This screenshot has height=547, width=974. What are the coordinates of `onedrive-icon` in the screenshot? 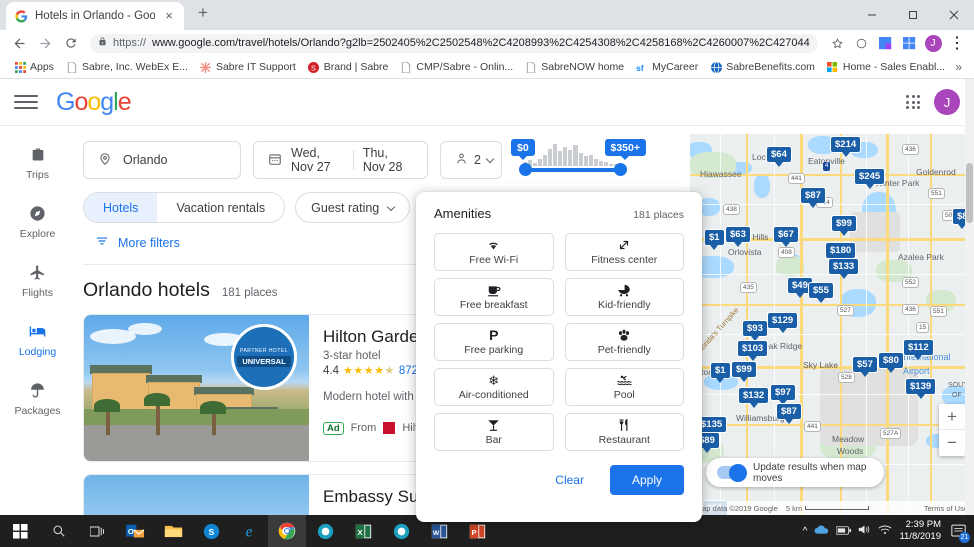 It's located at (821, 531).